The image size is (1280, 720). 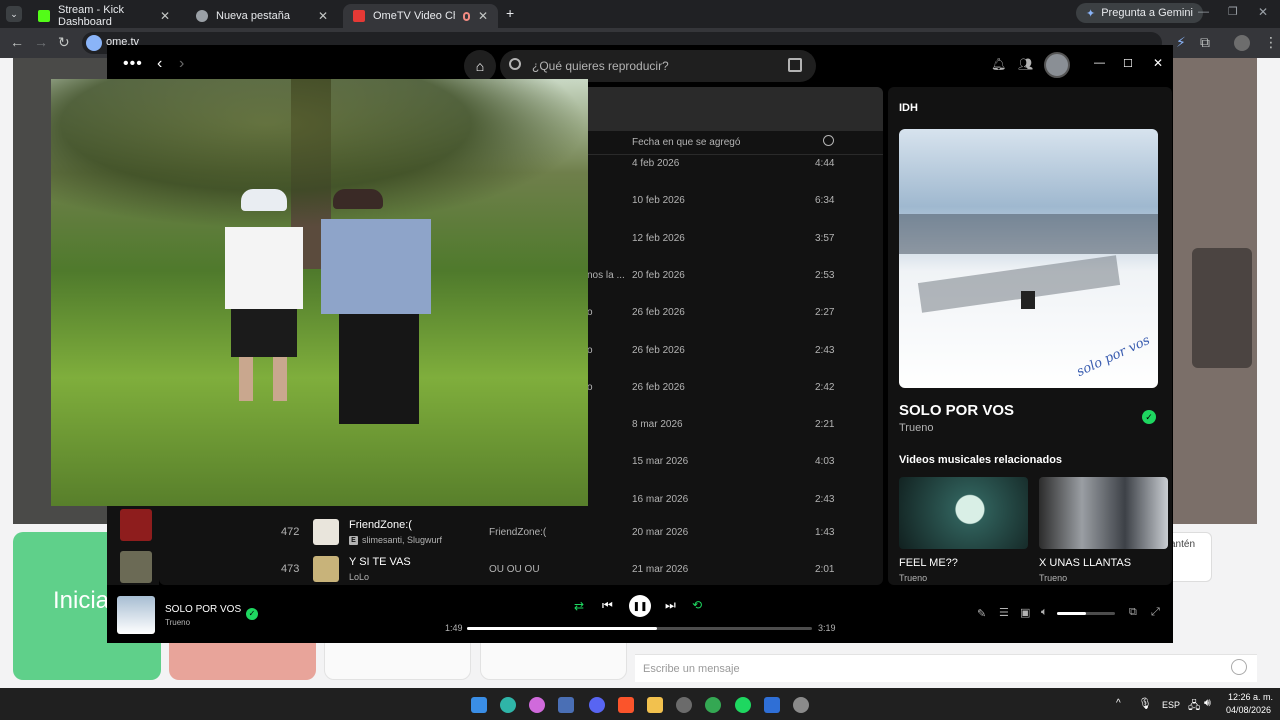 What do you see at coordinates (1147, 13) in the screenshot?
I see `gemini-label: Pregunta a Gemini` at bounding box center [1147, 13].